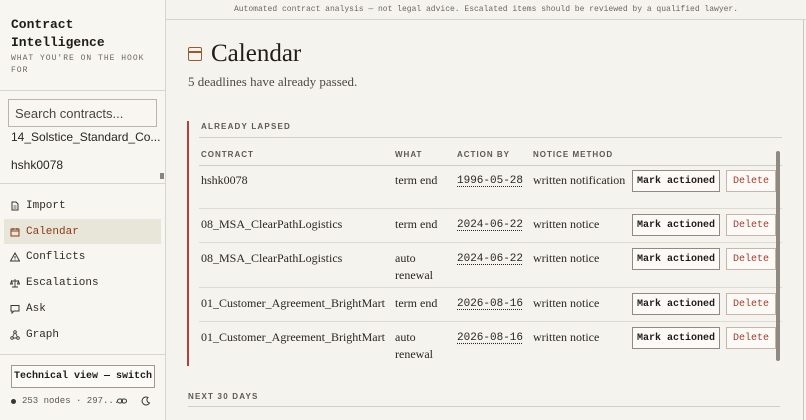 The height and width of the screenshot is (420, 806). Describe the element at coordinates (256, 53) in the screenshot. I see `page-title: Calendar` at that location.